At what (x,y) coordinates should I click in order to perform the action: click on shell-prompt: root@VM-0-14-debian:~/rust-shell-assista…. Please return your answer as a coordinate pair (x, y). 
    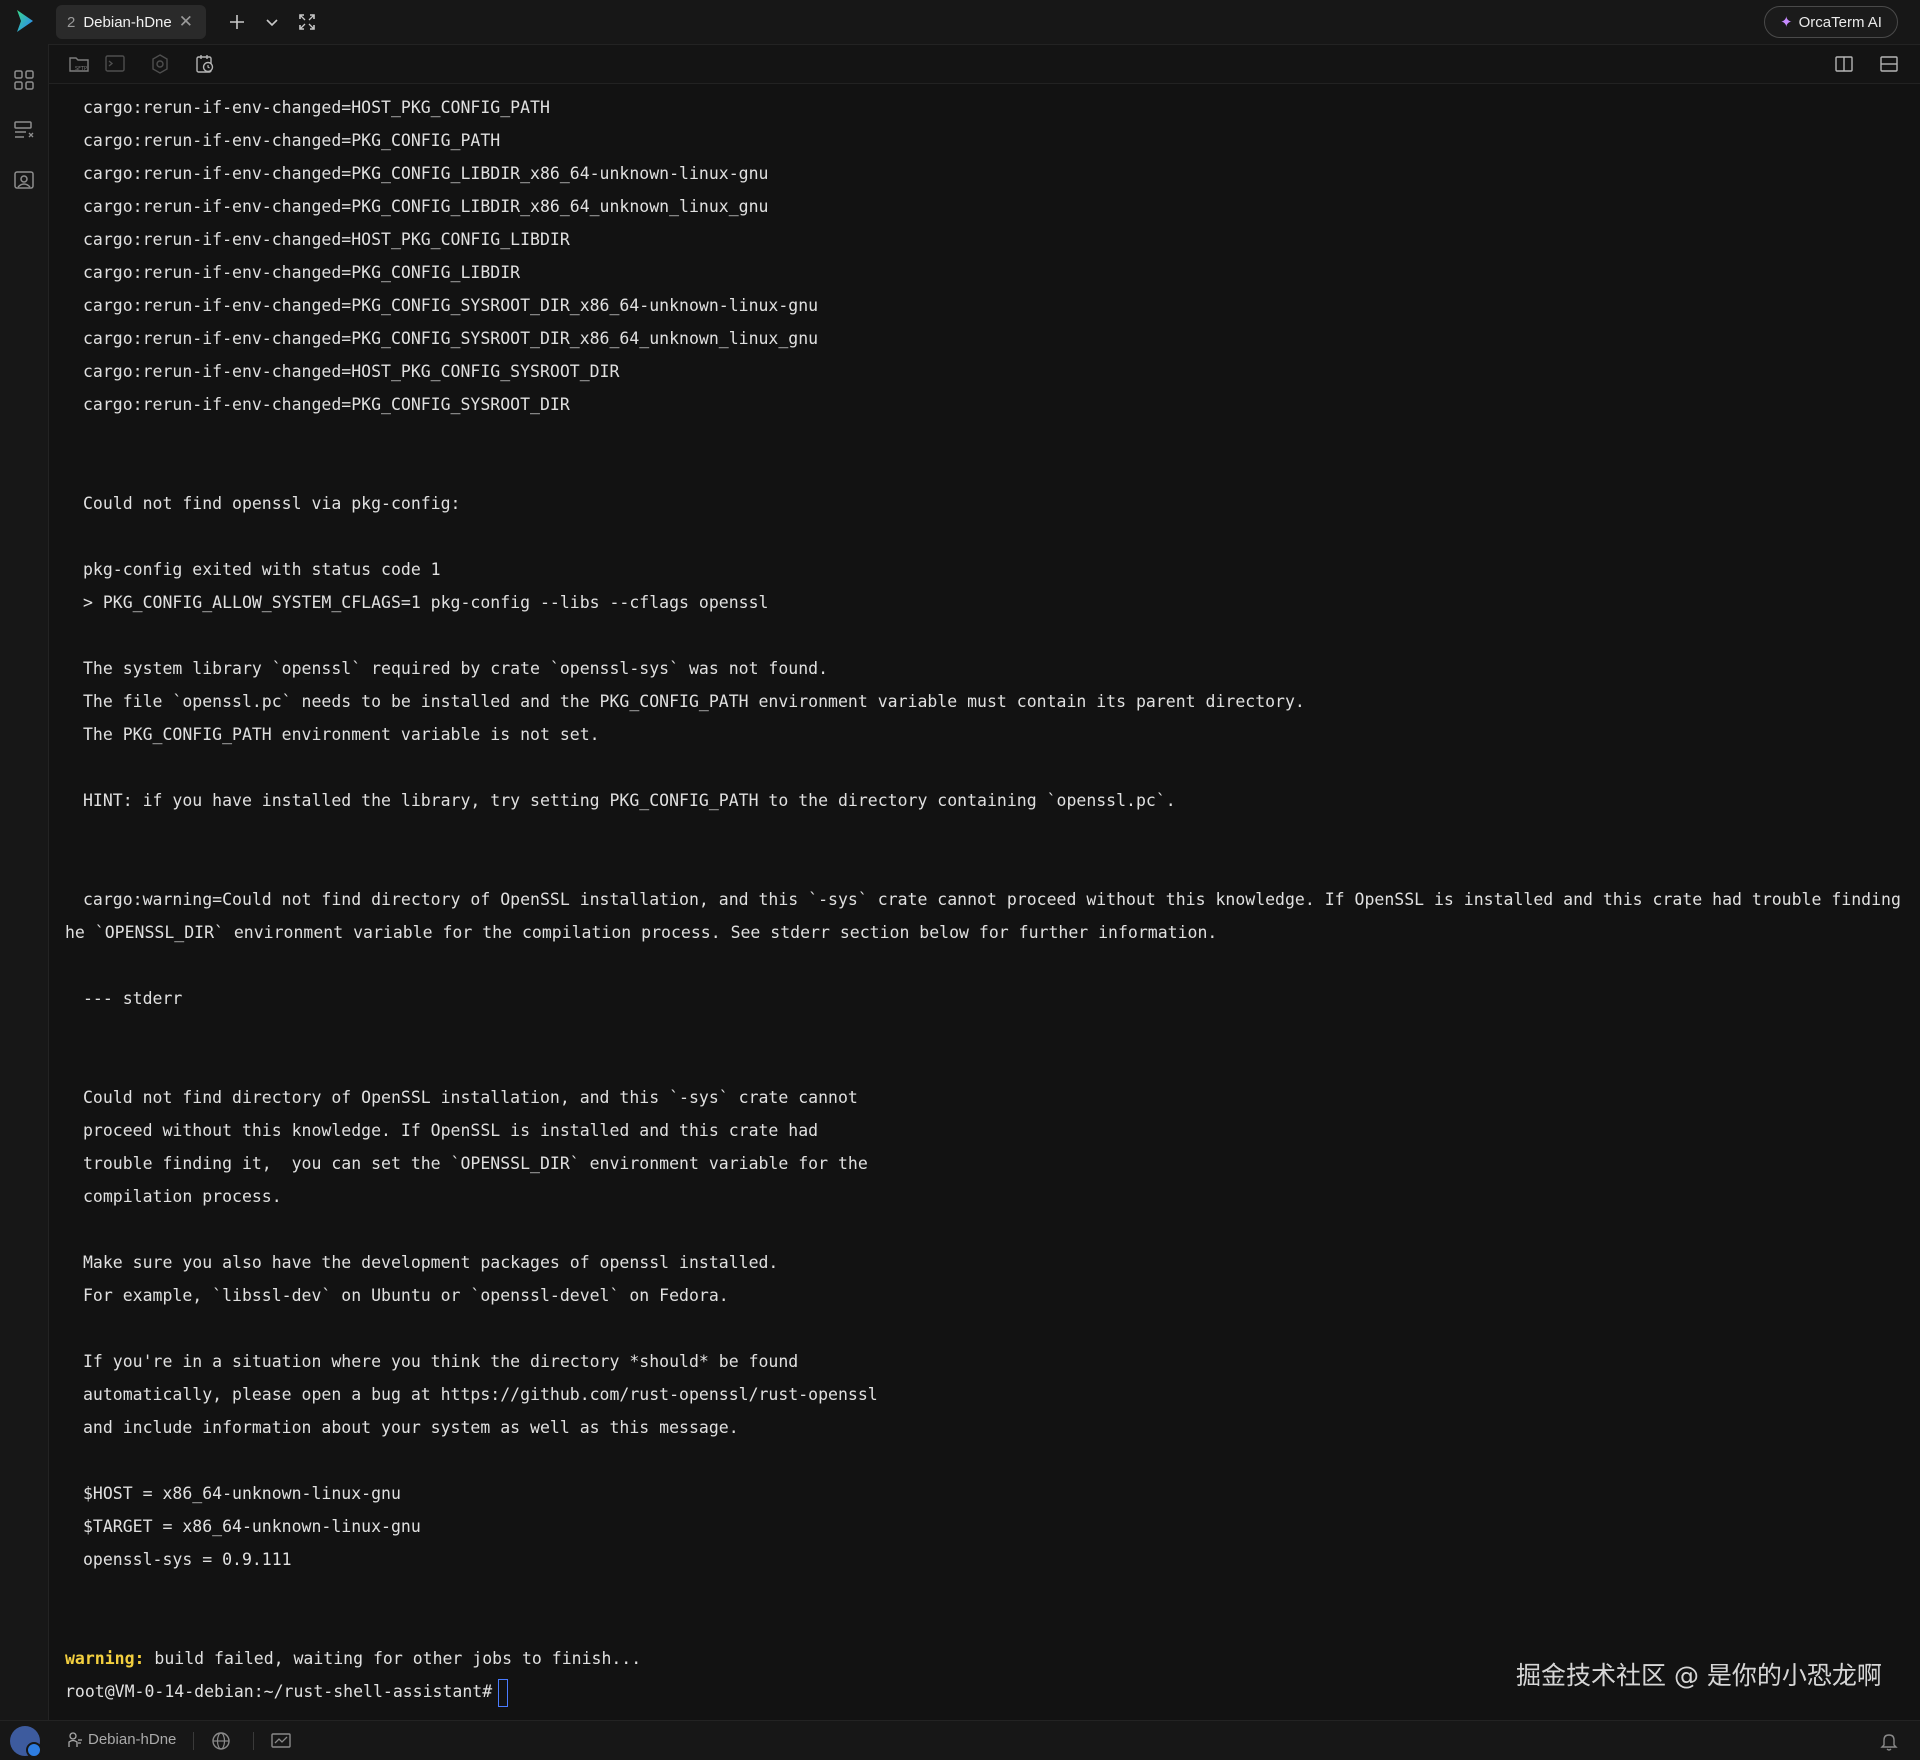
    Looking at the image, I should click on (279, 1691).